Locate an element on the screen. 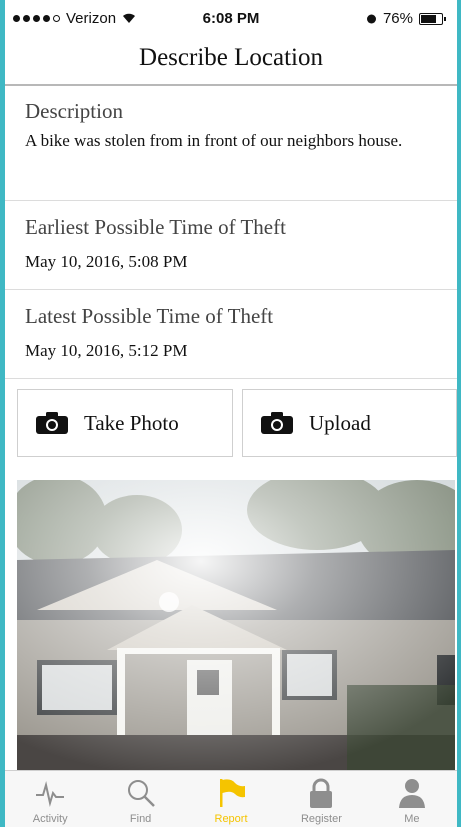  tab-report: Report is located at coordinates (231, 799).